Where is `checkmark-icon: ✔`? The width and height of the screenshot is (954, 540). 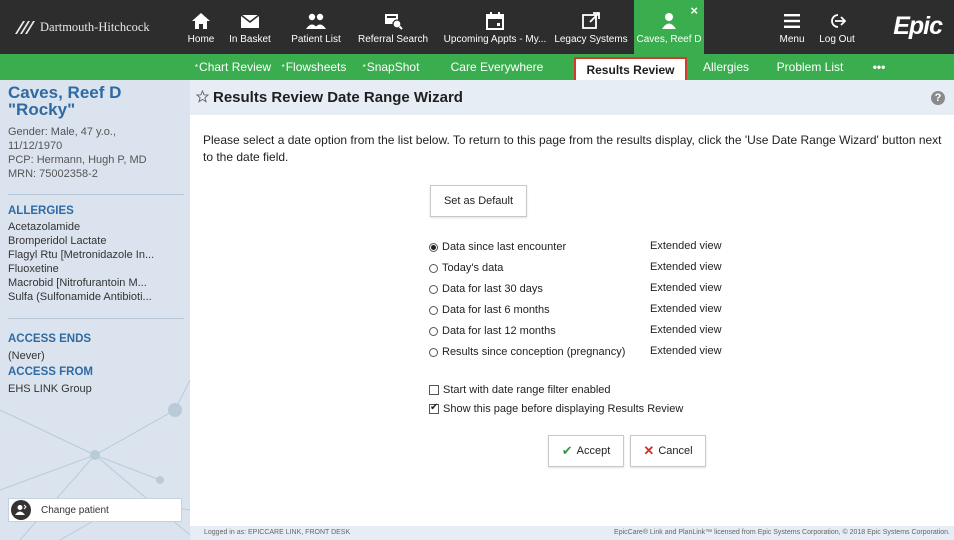
checkmark-icon: ✔ is located at coordinates (567, 450).